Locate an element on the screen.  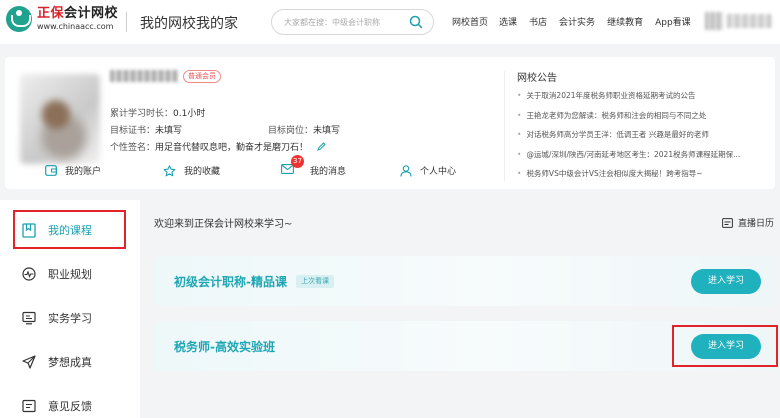
avatar is located at coordinates (60, 119).